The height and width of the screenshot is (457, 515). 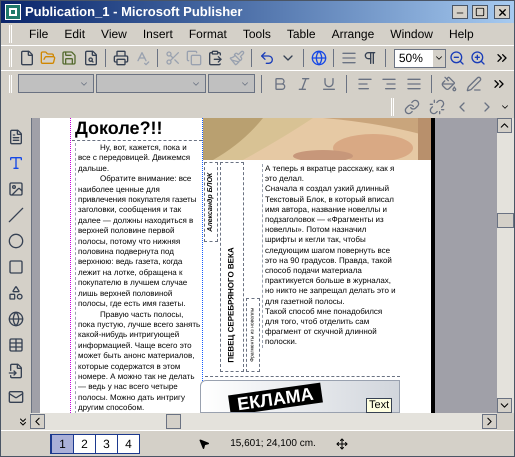 I want to click on paragraph: Обратите внимание: все наиболее ценные для привлечения покупателя газеты заголовки, сообщения и так далее — должны находиться в верхней половине первой полосы, потому что нижняя половина подвернута под верхнюю: ведь газета, когда лежит на лотке, обращена к покупателю в лучшем случае лишь верхней половиной полосы, где есть имя газеты., so click(x=138, y=242).